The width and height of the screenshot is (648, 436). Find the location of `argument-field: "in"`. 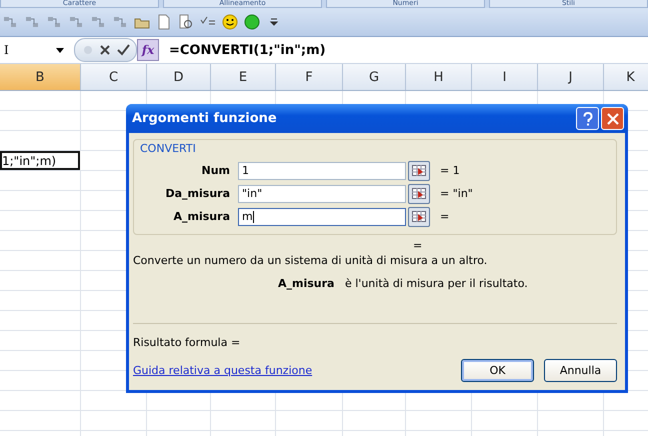

argument-field: "in" is located at coordinates (322, 193).